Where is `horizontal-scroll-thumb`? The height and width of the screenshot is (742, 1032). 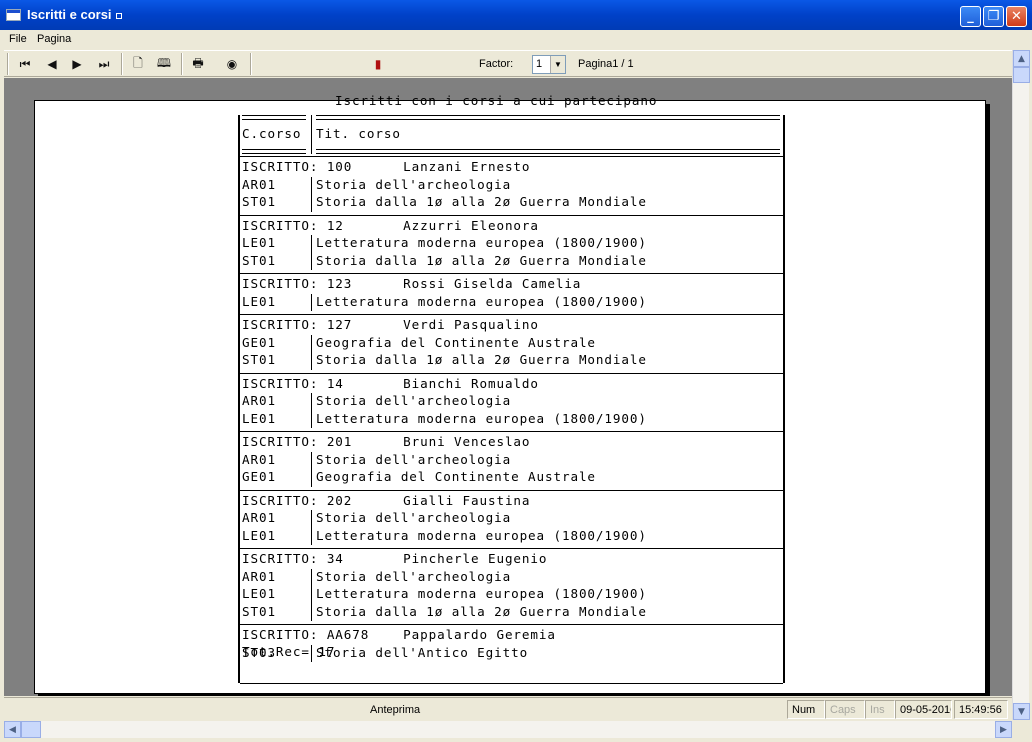 horizontal-scroll-thumb is located at coordinates (31, 729).